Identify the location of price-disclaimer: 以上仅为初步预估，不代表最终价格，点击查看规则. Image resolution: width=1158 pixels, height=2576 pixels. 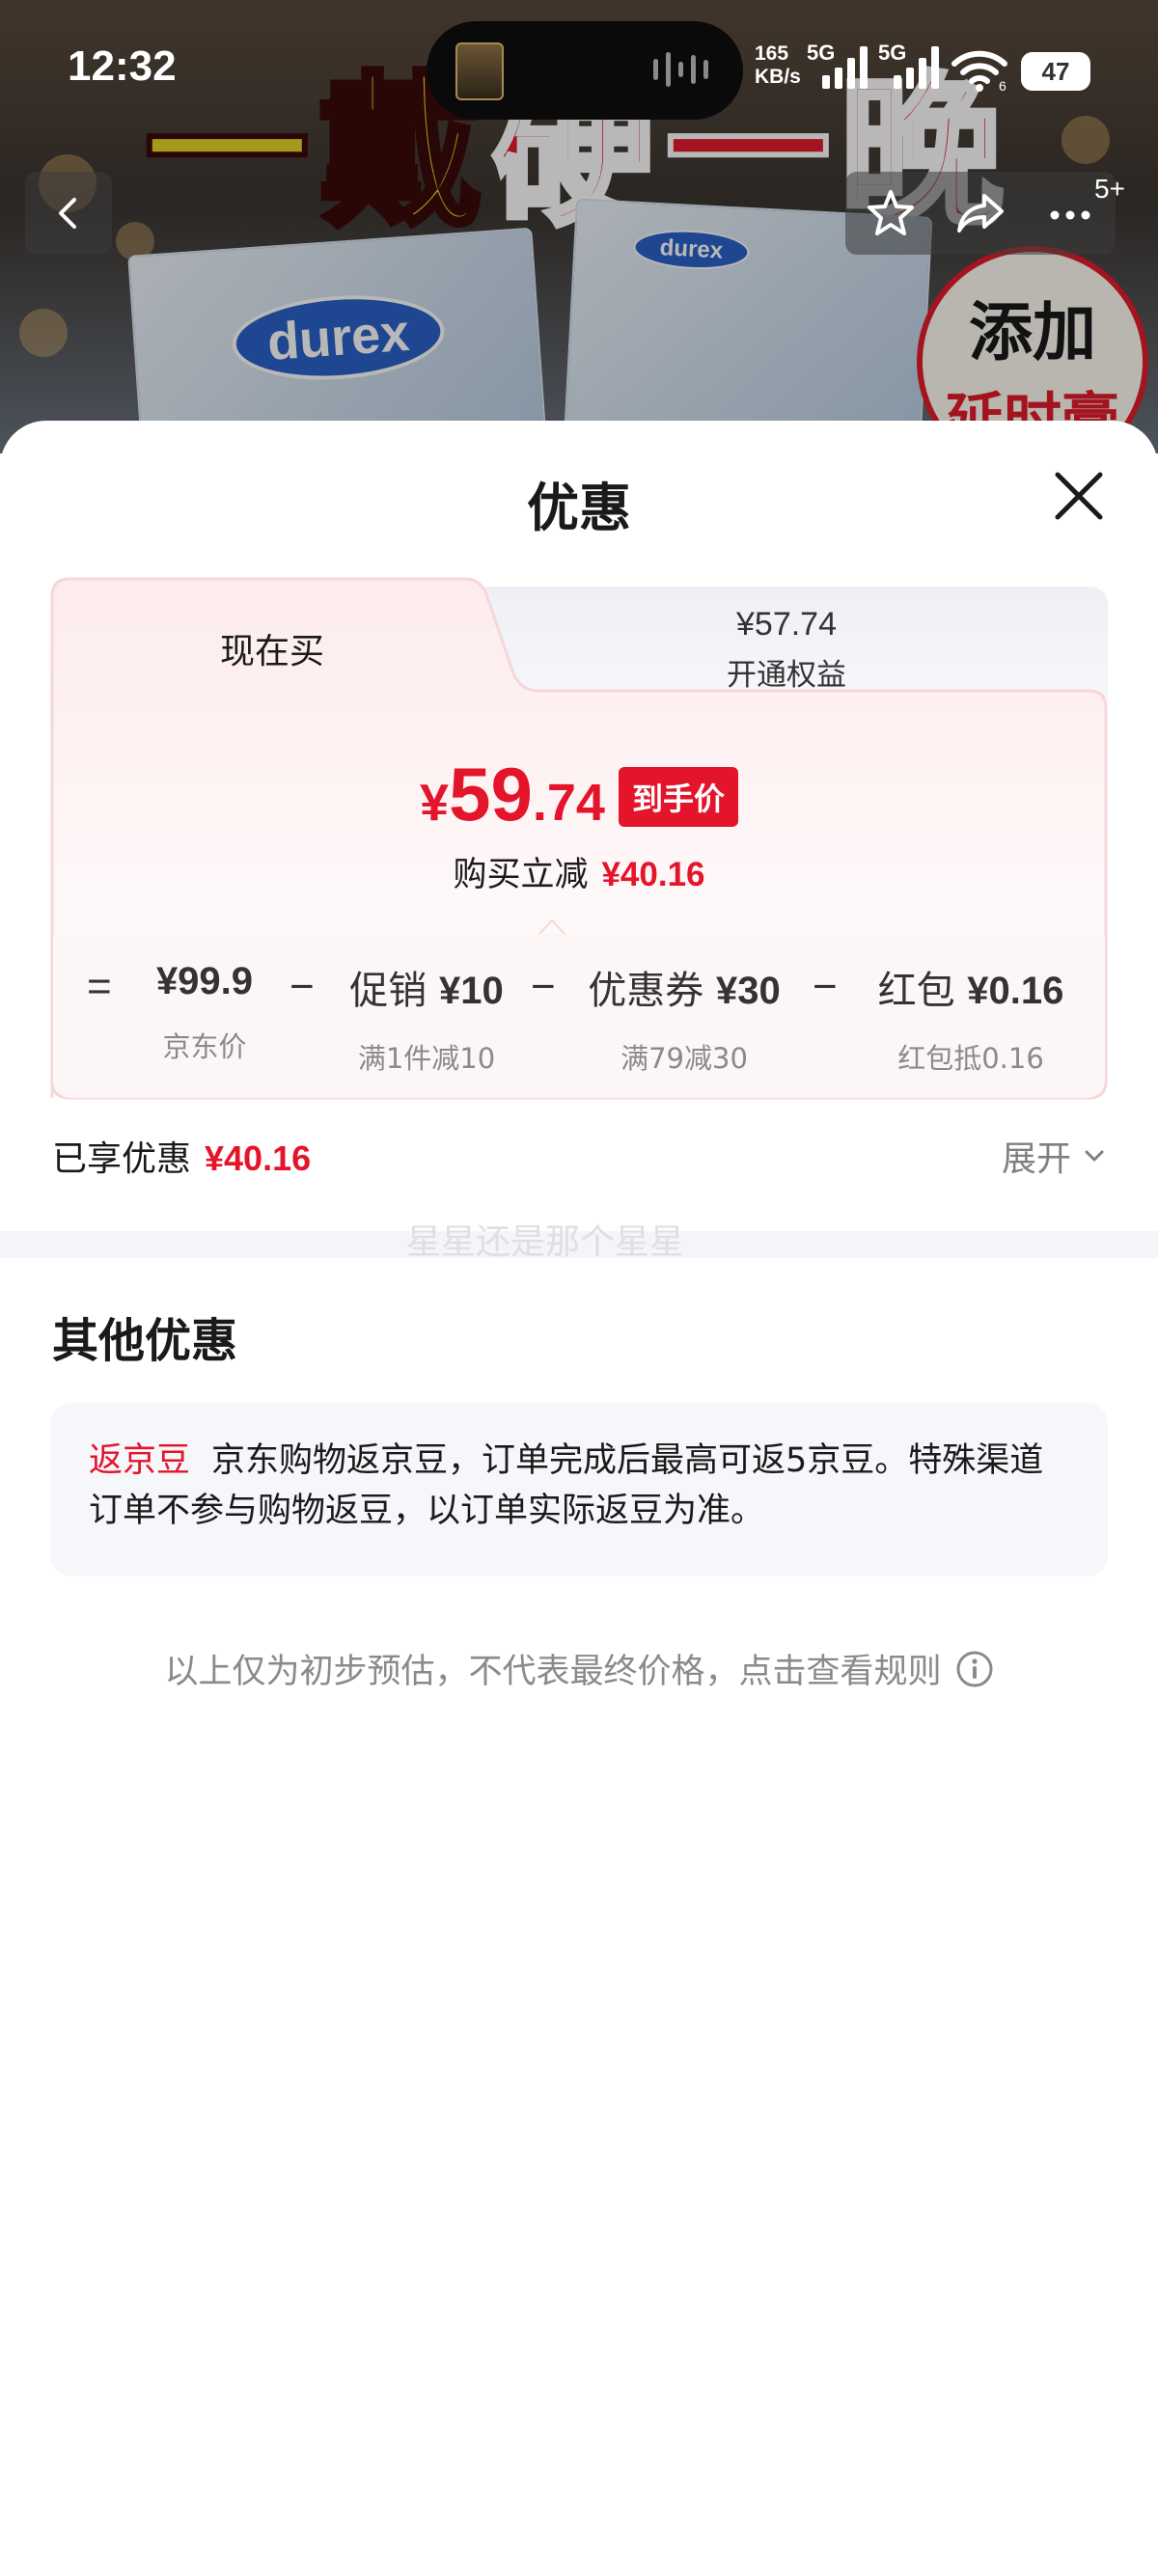
(579, 1669).